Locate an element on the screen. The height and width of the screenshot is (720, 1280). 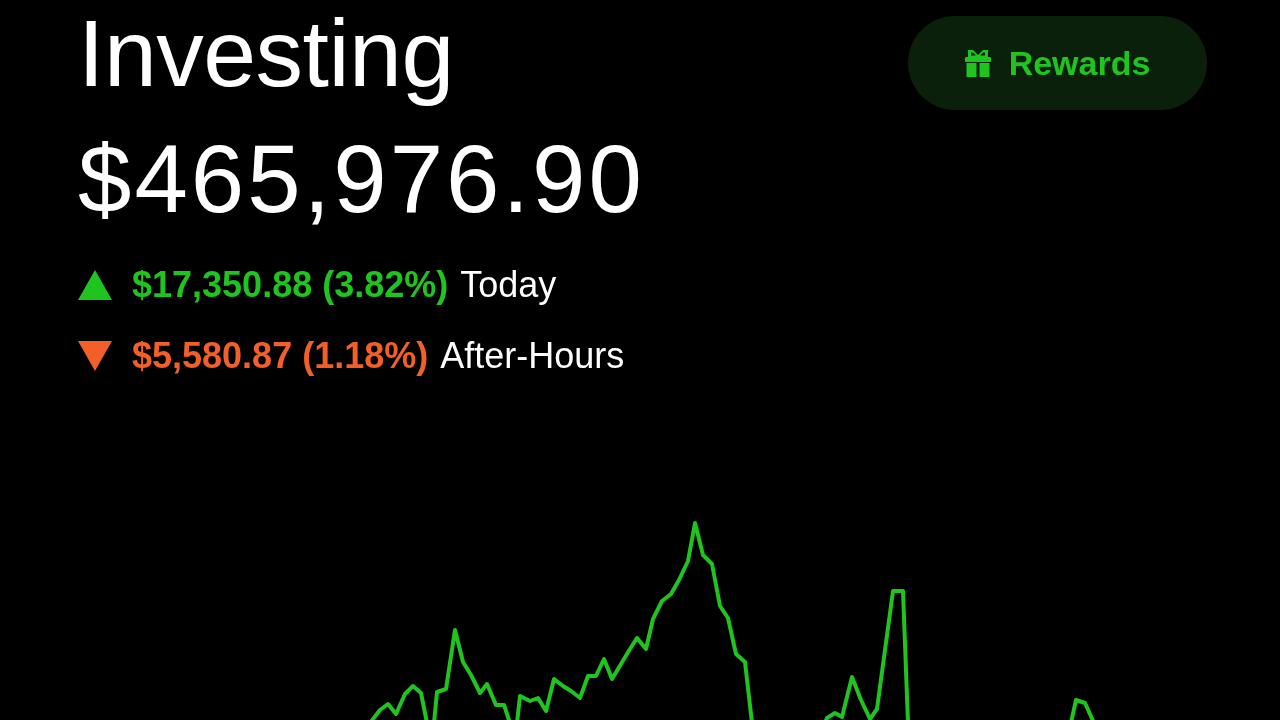
change-period: After-Hours is located at coordinates (532, 355).